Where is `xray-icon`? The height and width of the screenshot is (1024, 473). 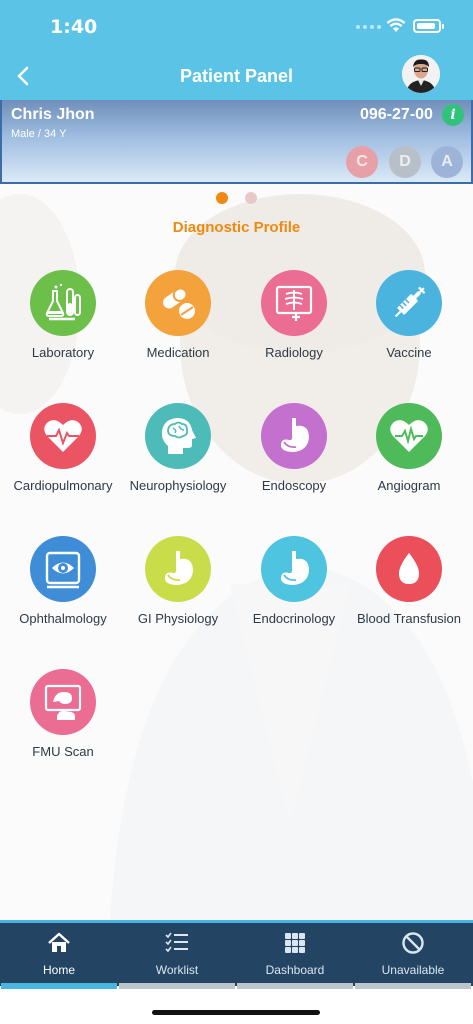 xray-icon is located at coordinates (294, 303).